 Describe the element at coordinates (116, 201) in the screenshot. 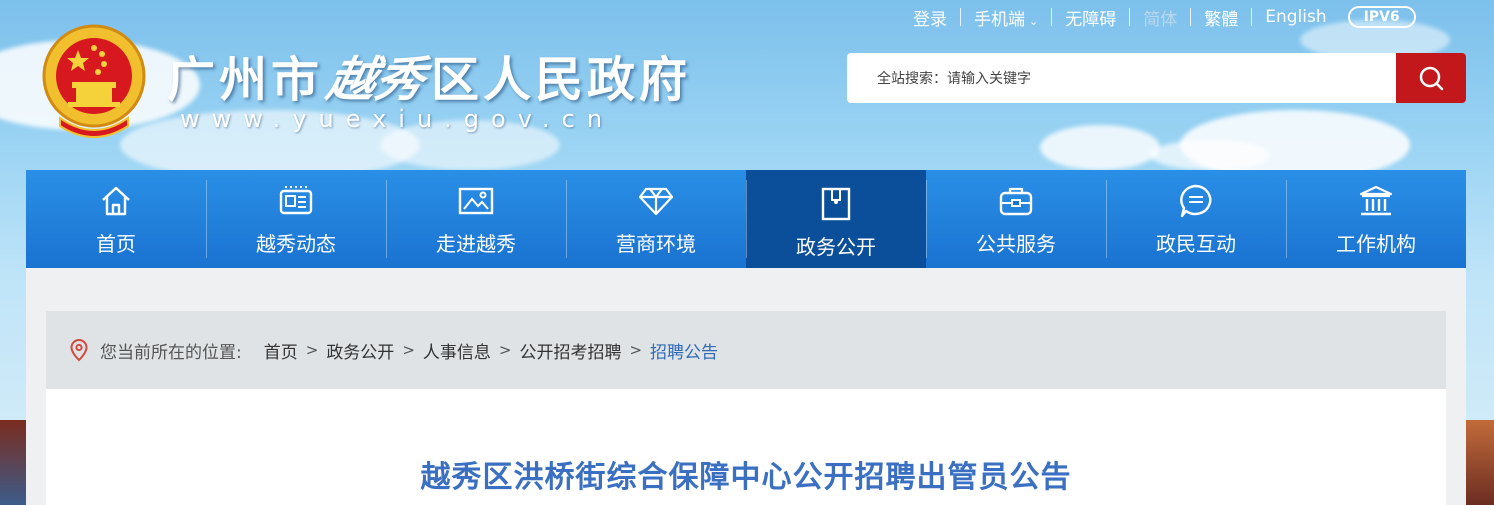

I see `home-icon` at that location.